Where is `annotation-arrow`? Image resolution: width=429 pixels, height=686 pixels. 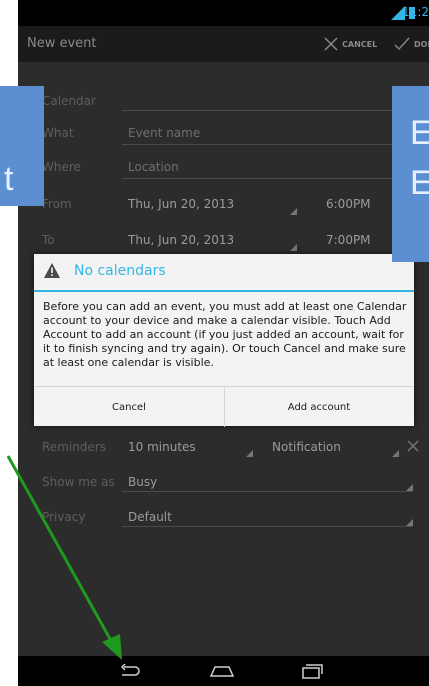
annotation-arrow is located at coordinates (64, 557).